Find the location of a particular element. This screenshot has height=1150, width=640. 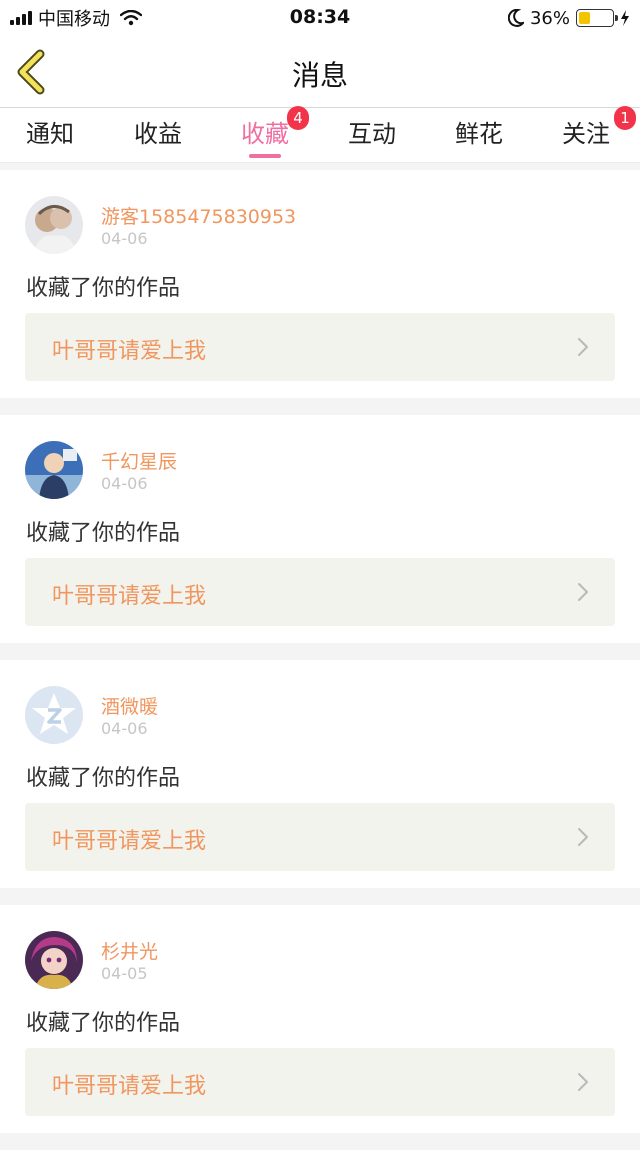

tab-label: 通知 is located at coordinates (50, 134).